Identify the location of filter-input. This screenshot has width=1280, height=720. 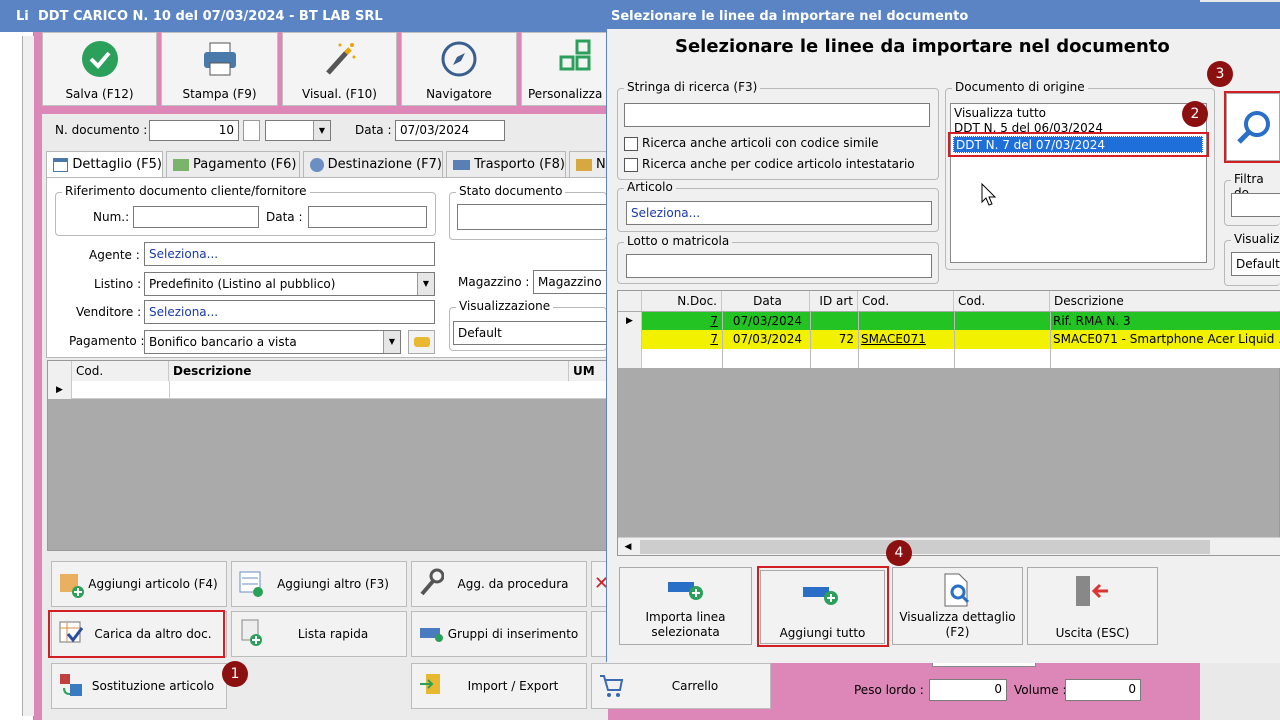
(1255, 205).